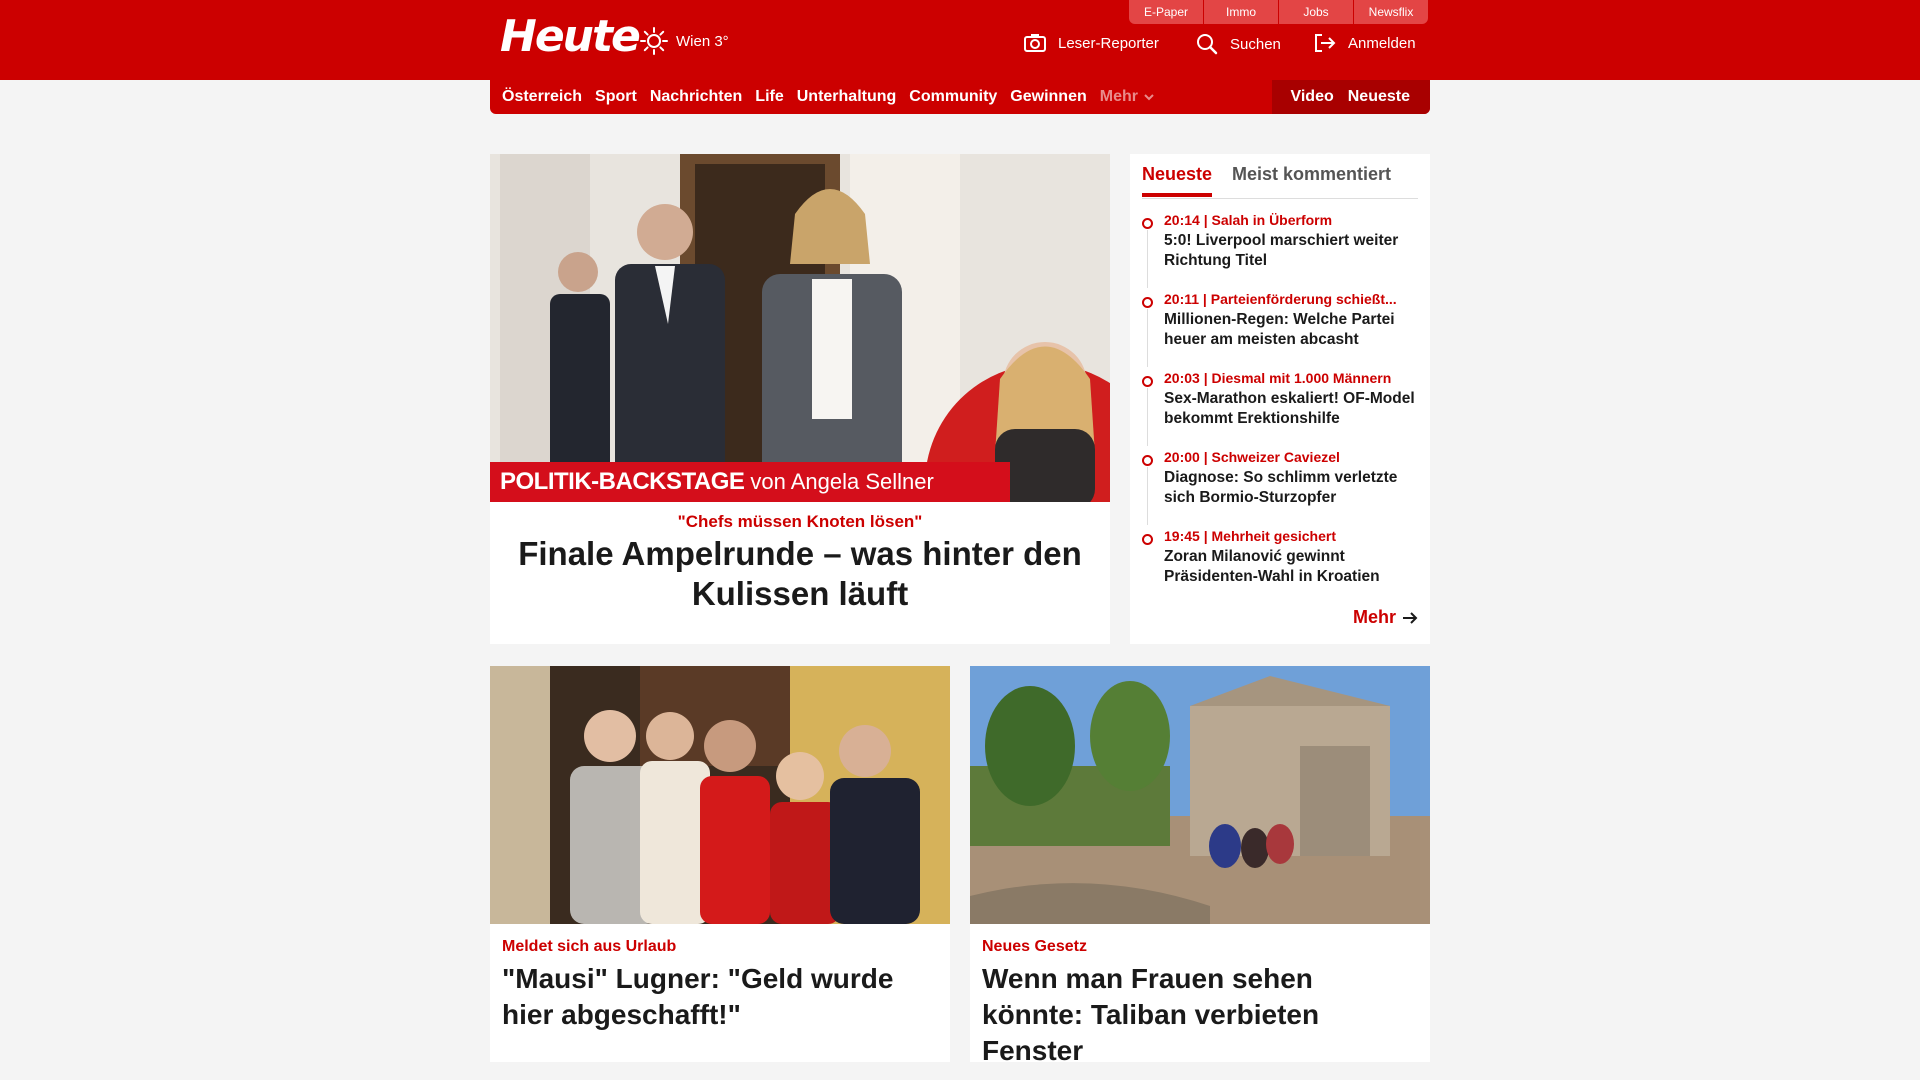 This screenshot has width=1920, height=1080. I want to click on login-link: Anmelden, so click(1365, 43).